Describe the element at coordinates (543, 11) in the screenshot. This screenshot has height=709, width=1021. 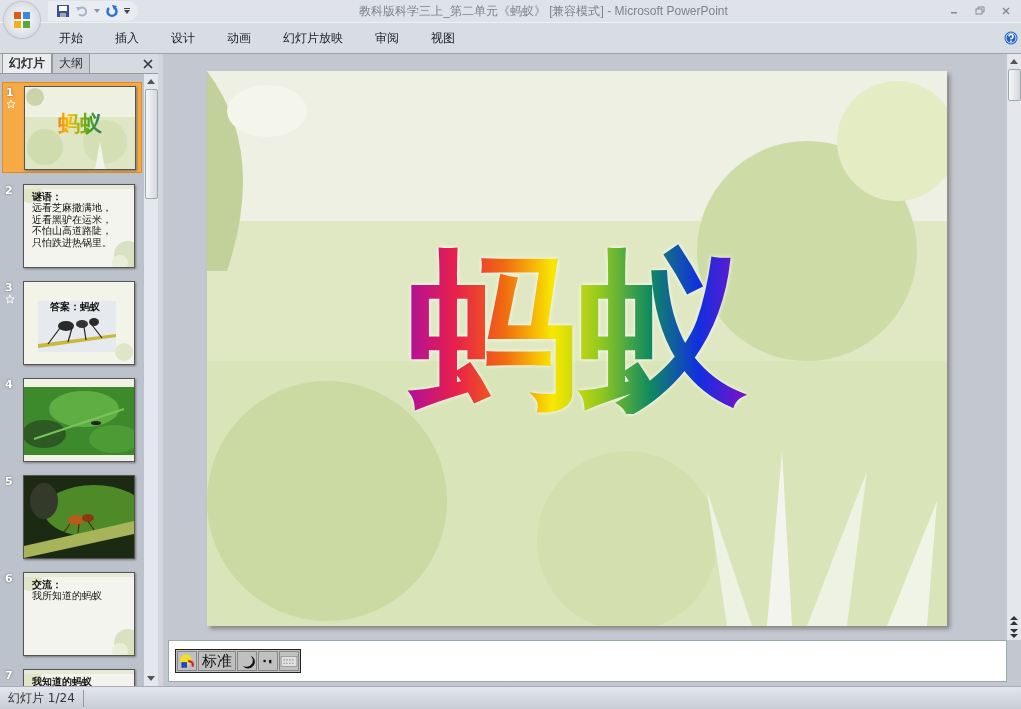
I see `window-title: 教科版科学三上_第二单元《蚂蚁》 [兼容模式] - Microsoft PowerPoint` at that location.